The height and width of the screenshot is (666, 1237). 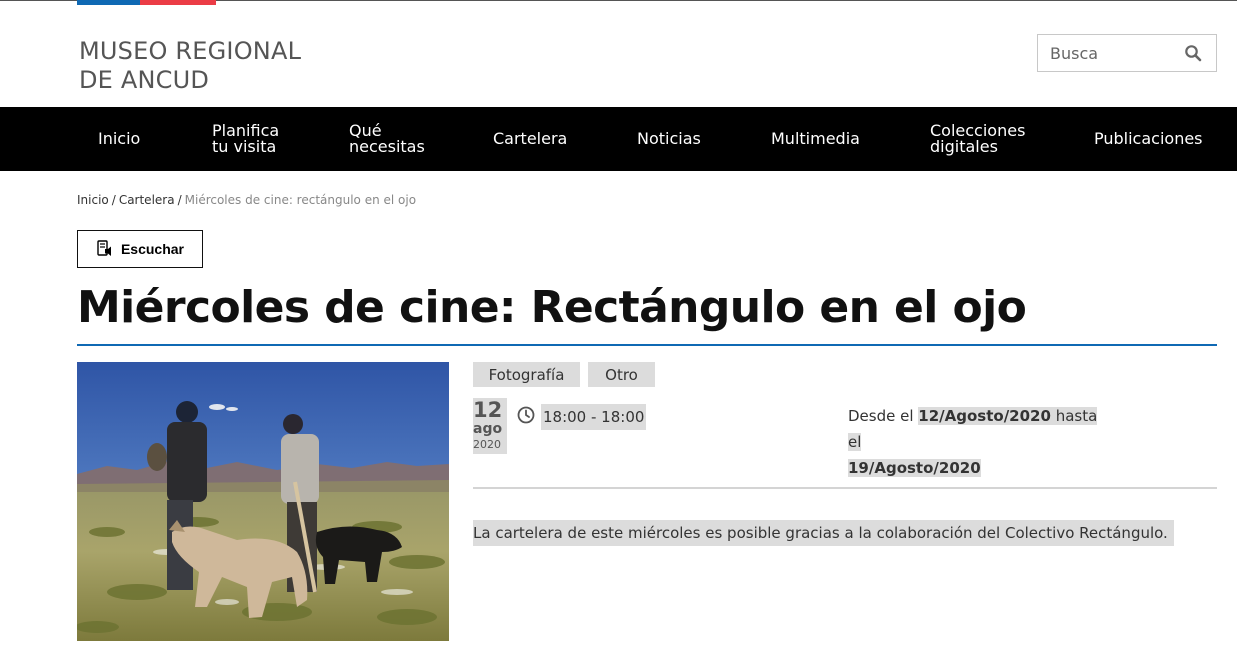 I want to click on search-input, so click(x=1108, y=53).